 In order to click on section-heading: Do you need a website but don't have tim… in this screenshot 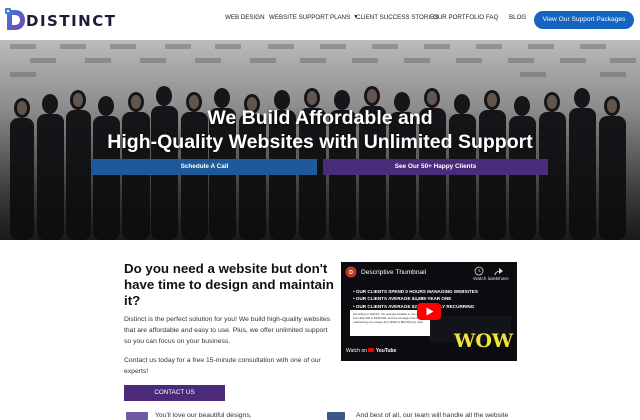, I will do `click(229, 284)`.